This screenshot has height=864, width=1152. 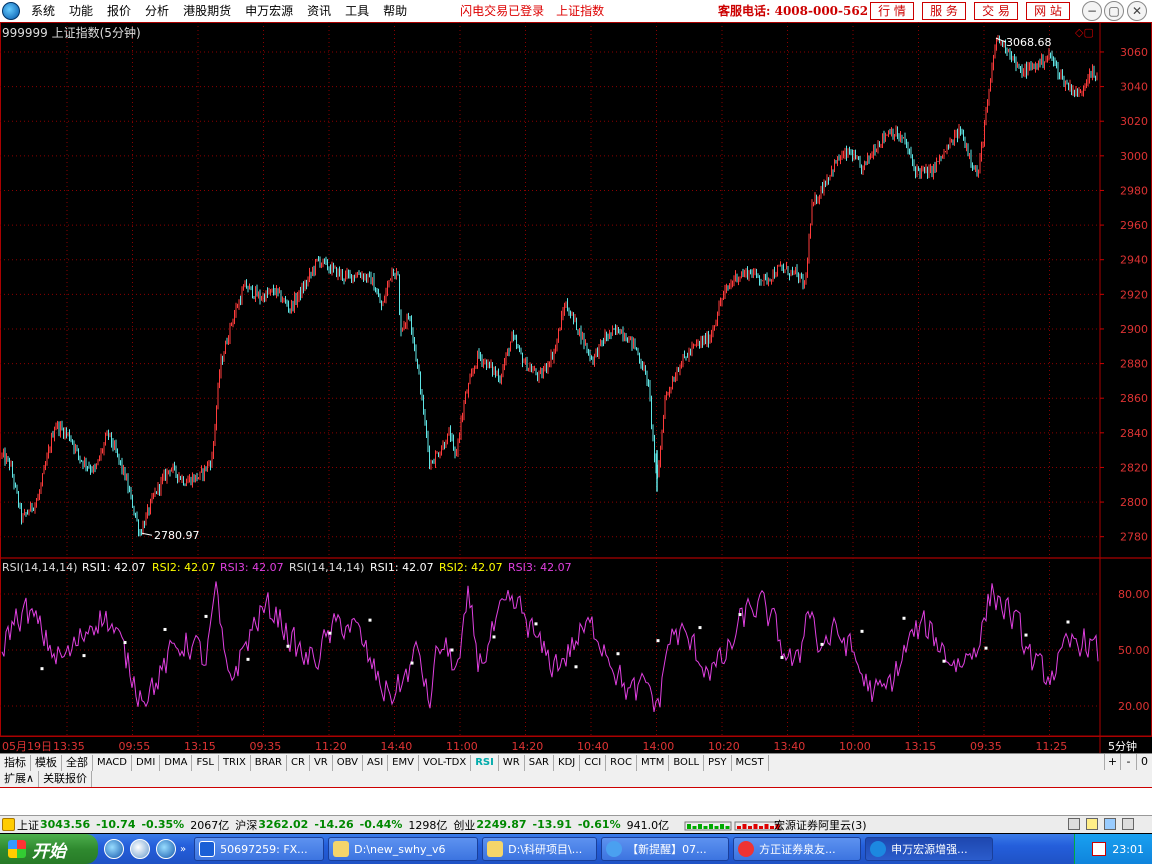 I want to click on tab-asi: ASI, so click(x=376, y=762).